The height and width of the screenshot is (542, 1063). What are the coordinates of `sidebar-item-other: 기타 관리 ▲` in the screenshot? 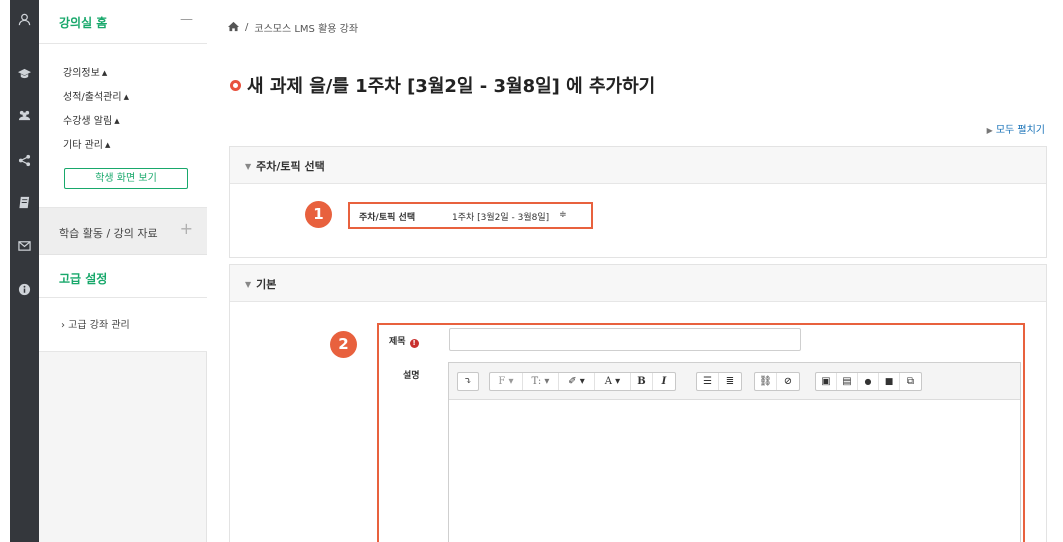 It's located at (86, 143).